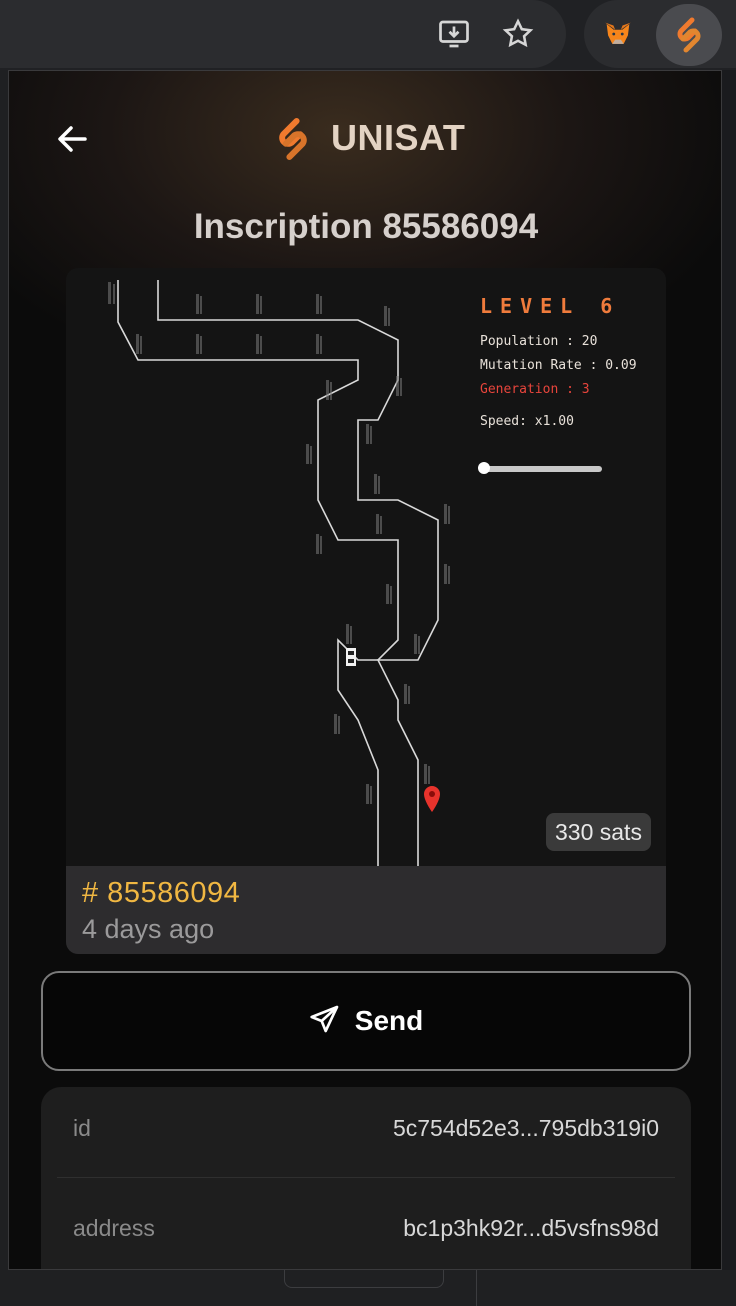  What do you see at coordinates (366, 226) in the screenshot?
I see `page-title: Inscription 85586094` at bounding box center [366, 226].